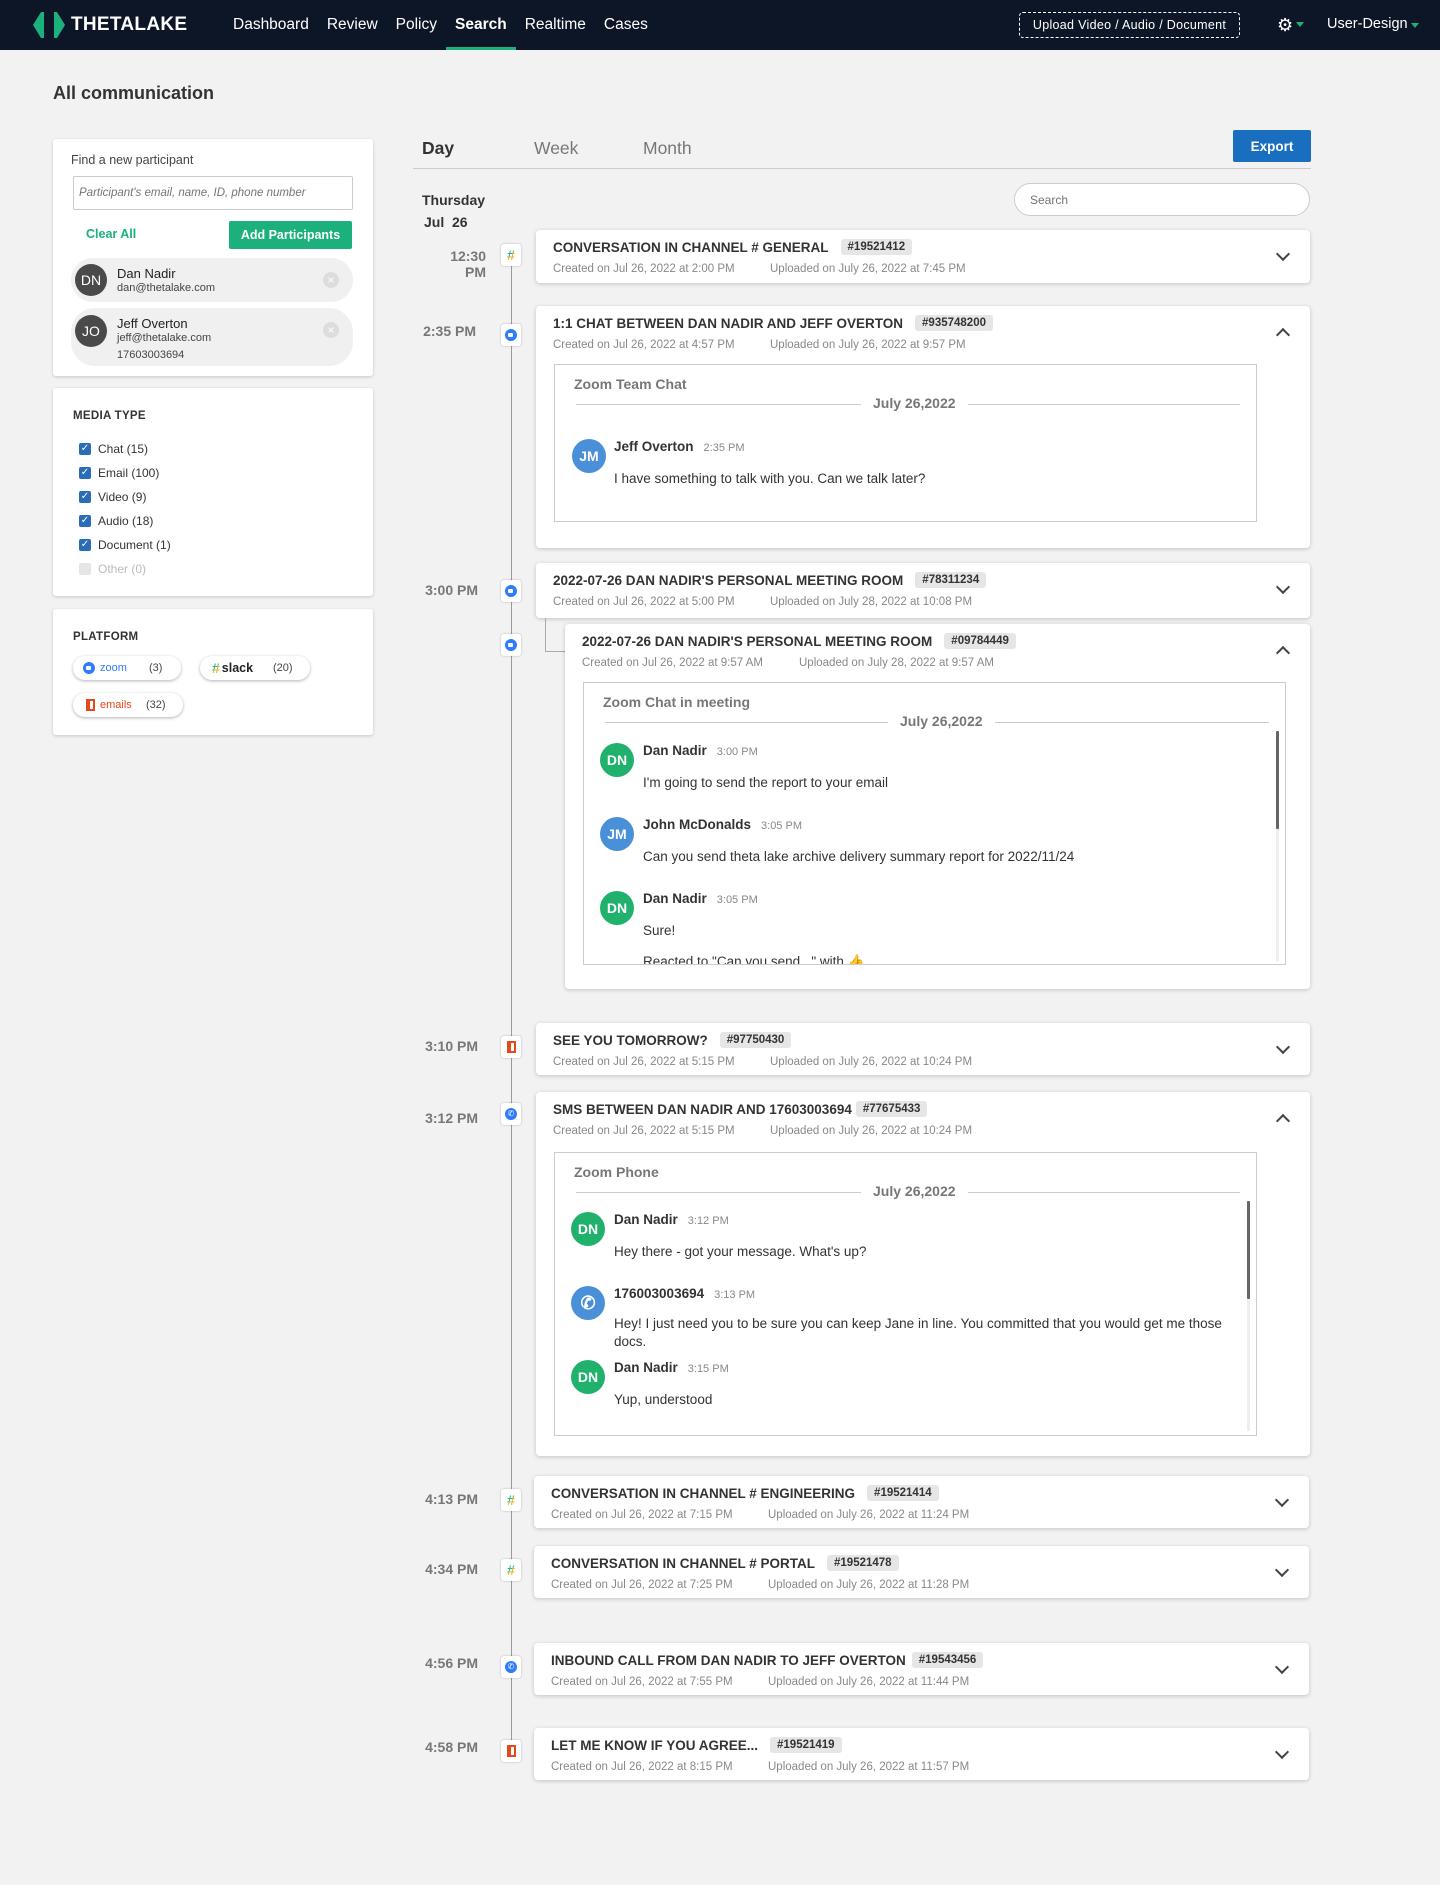 Image resolution: width=1440 pixels, height=1885 pixels. Describe the element at coordinates (806, 1745) in the screenshot. I see `event-id-badge: #19521419` at that location.